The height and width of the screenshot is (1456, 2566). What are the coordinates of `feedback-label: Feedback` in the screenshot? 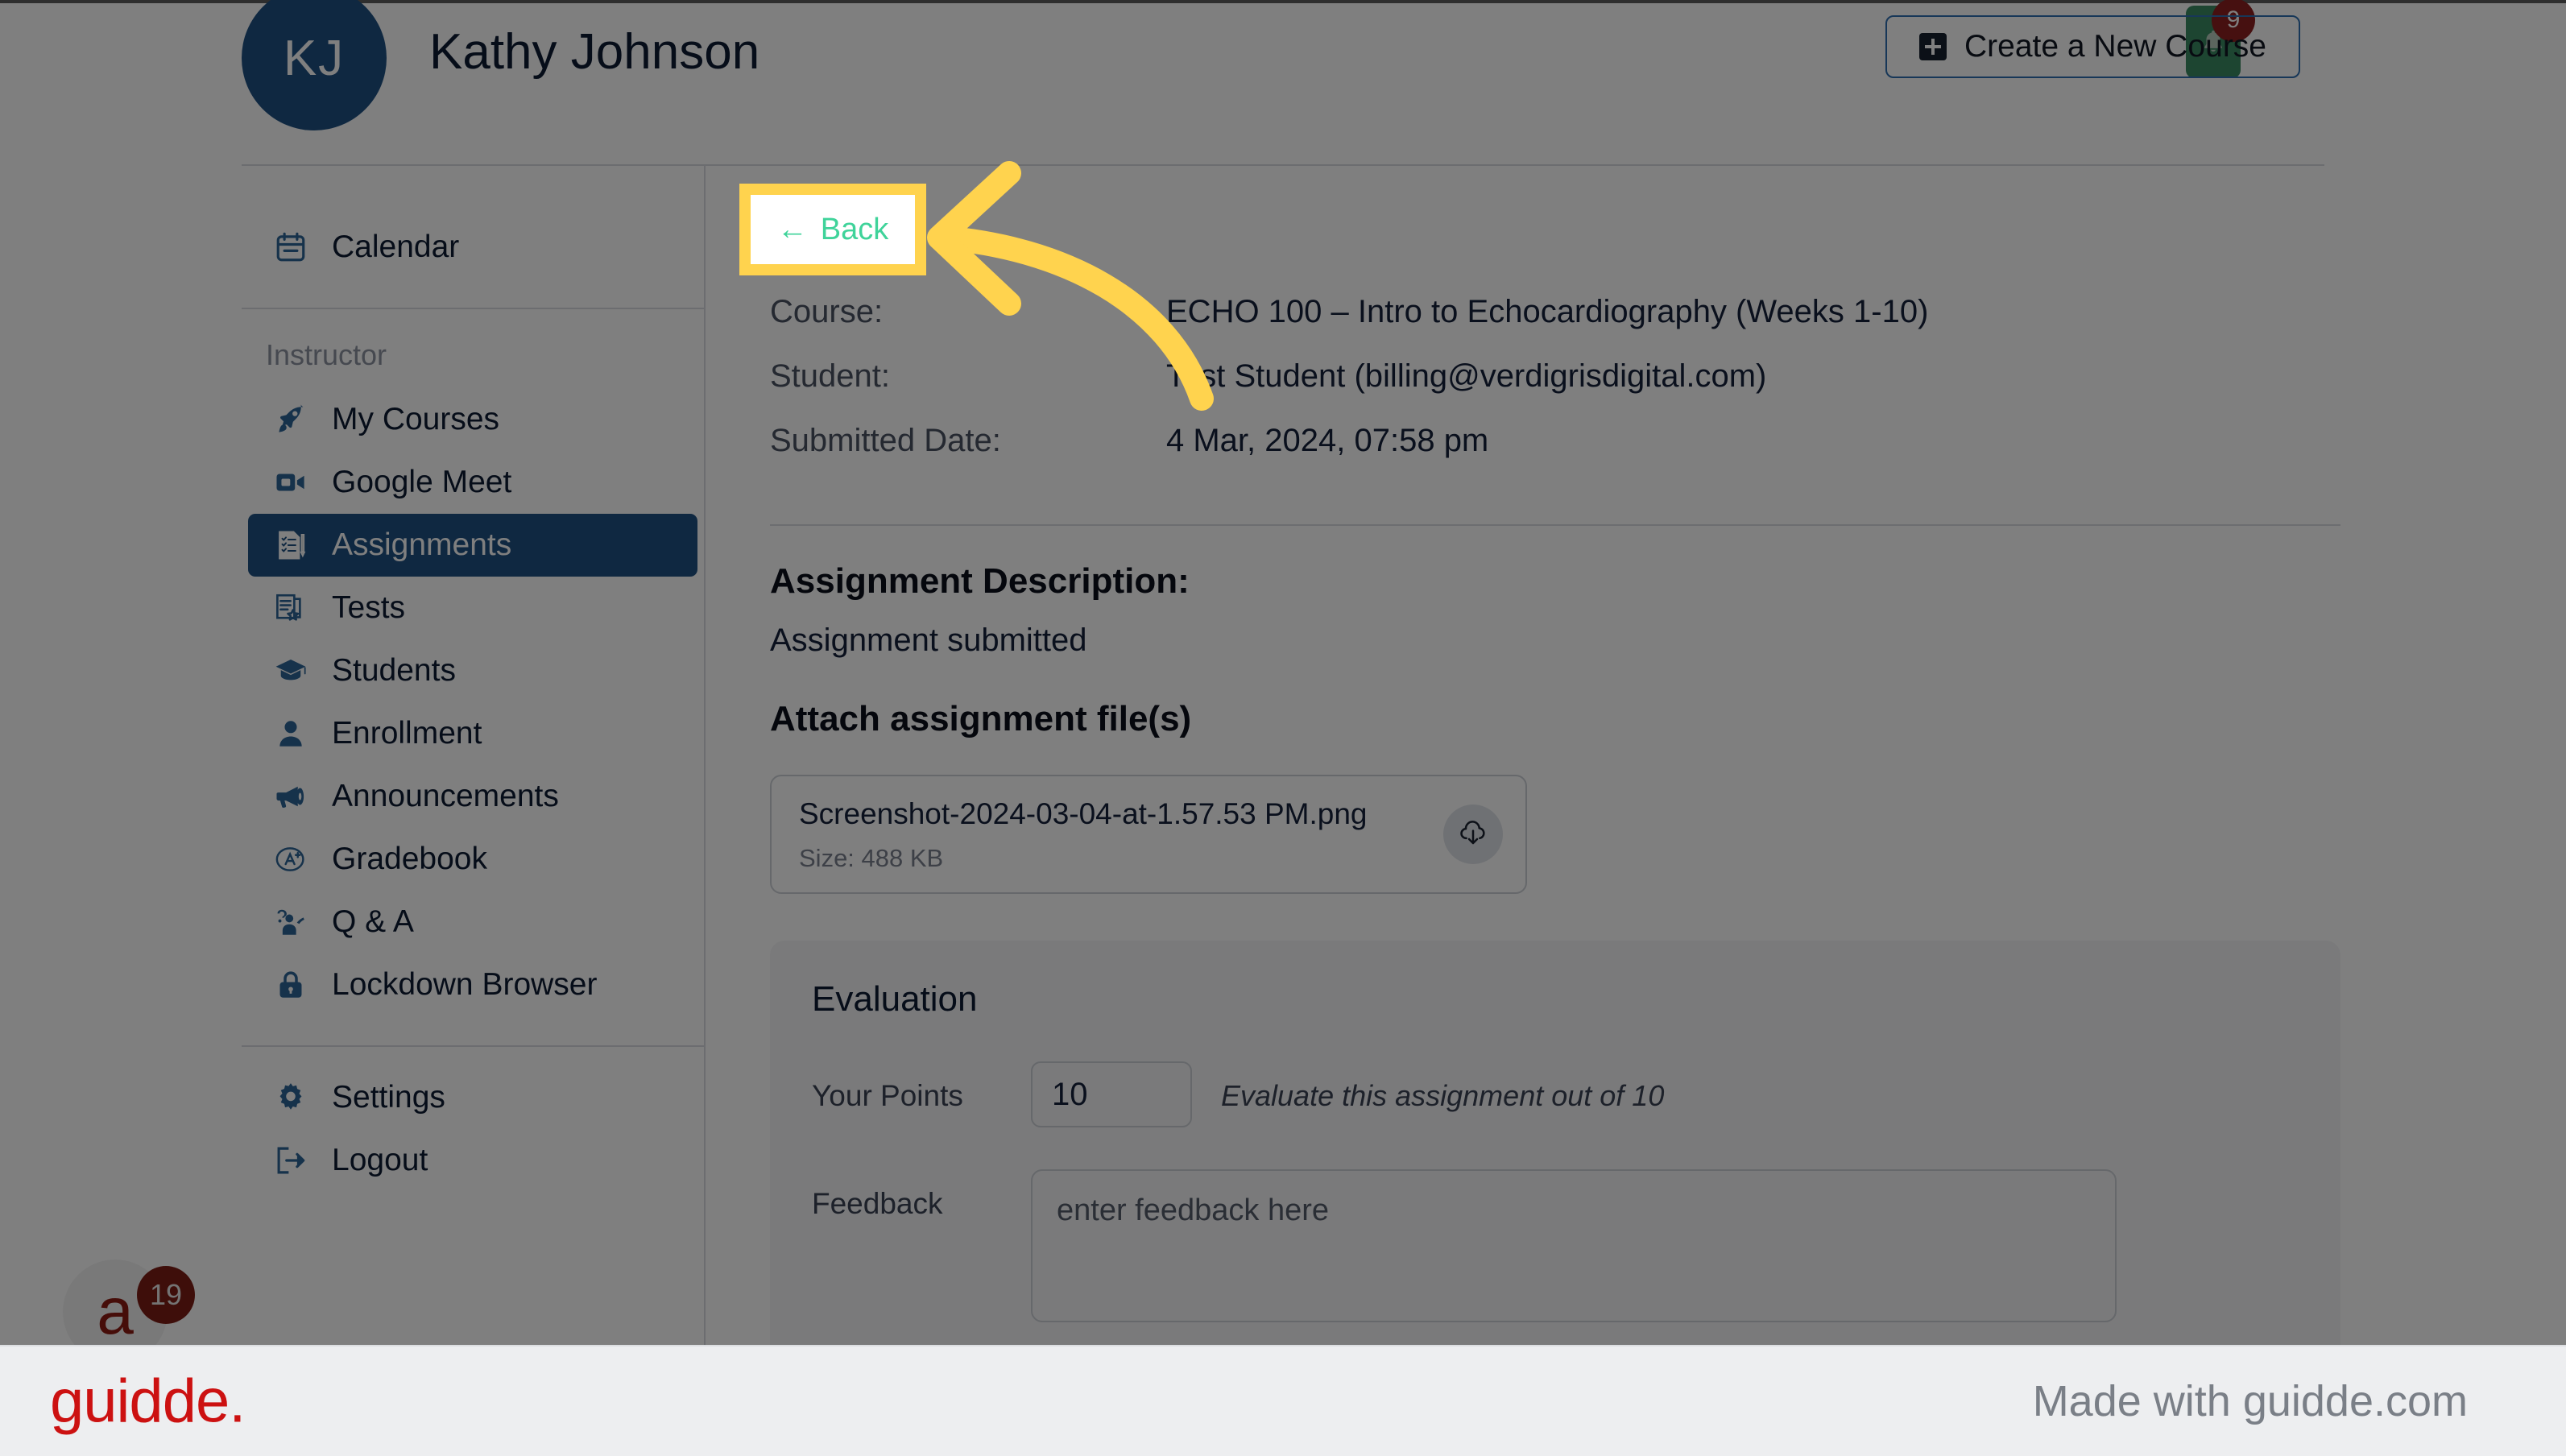 It's located at (877, 1203).